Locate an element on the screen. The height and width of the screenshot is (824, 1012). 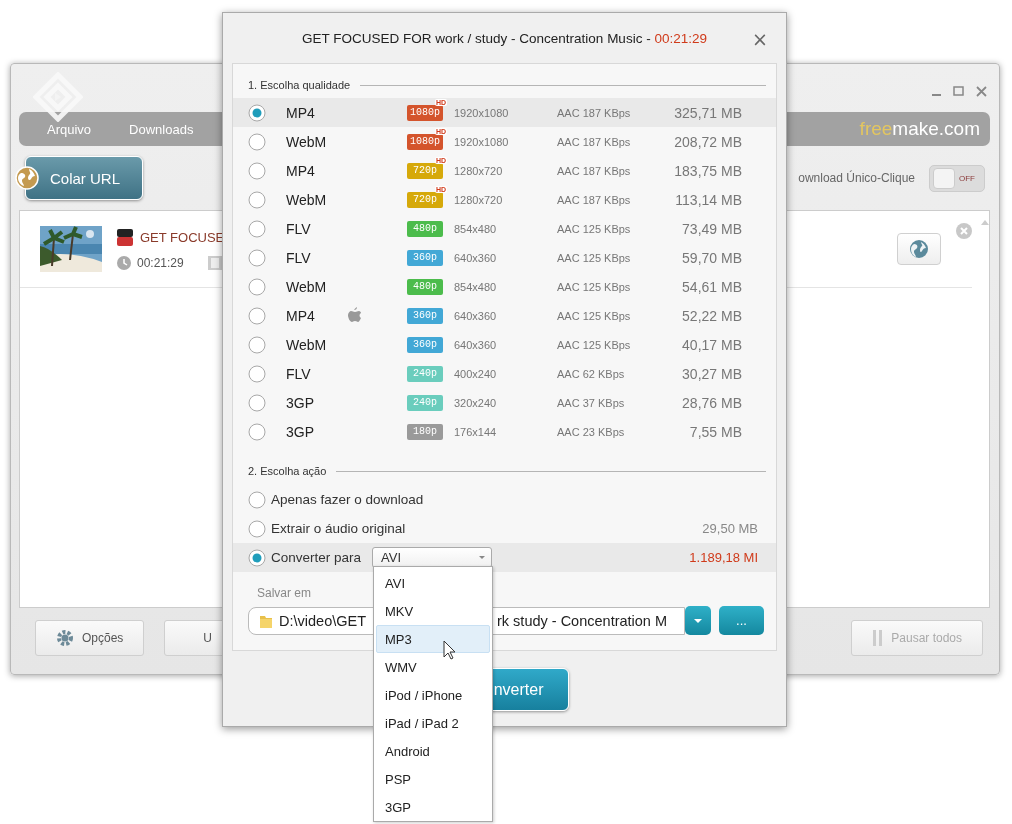
file-size: 54,61 MB is located at coordinates (711, 286).